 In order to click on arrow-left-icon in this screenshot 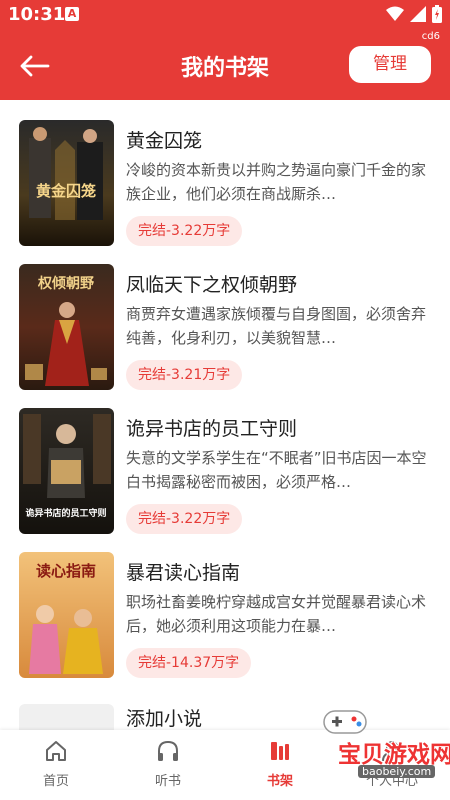, I will do `click(35, 66)`.